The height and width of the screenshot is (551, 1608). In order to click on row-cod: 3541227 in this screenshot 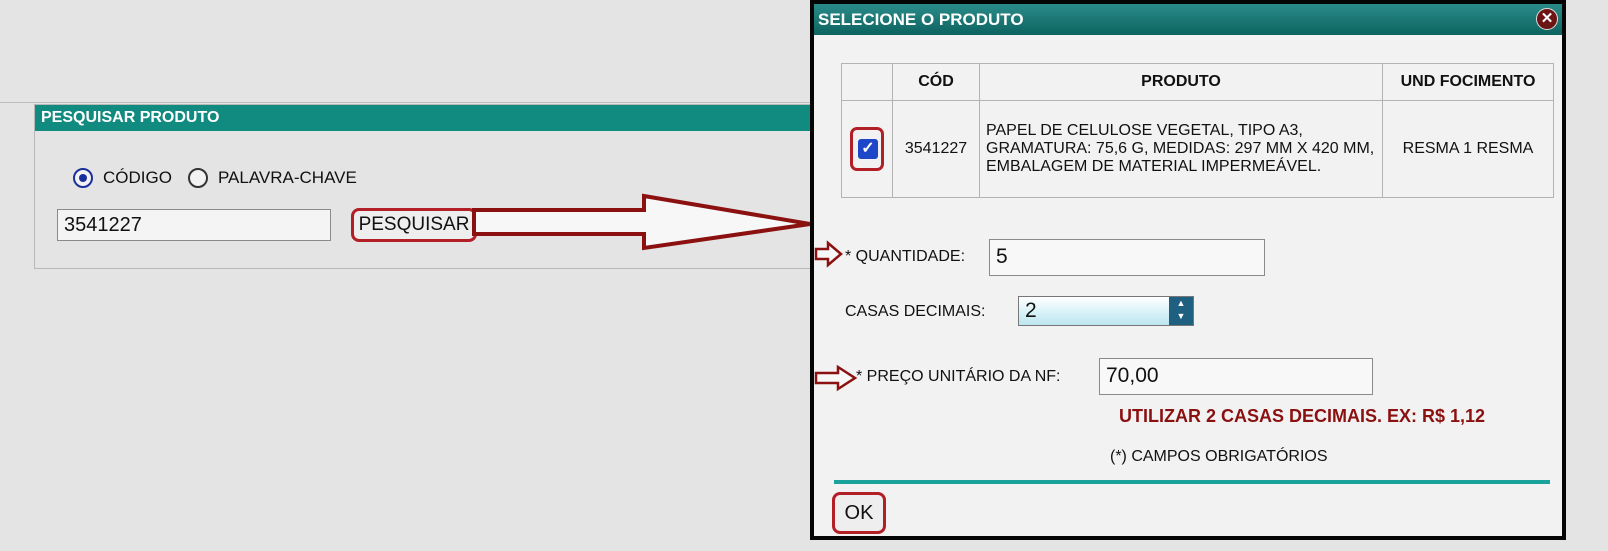, I will do `click(936, 149)`.